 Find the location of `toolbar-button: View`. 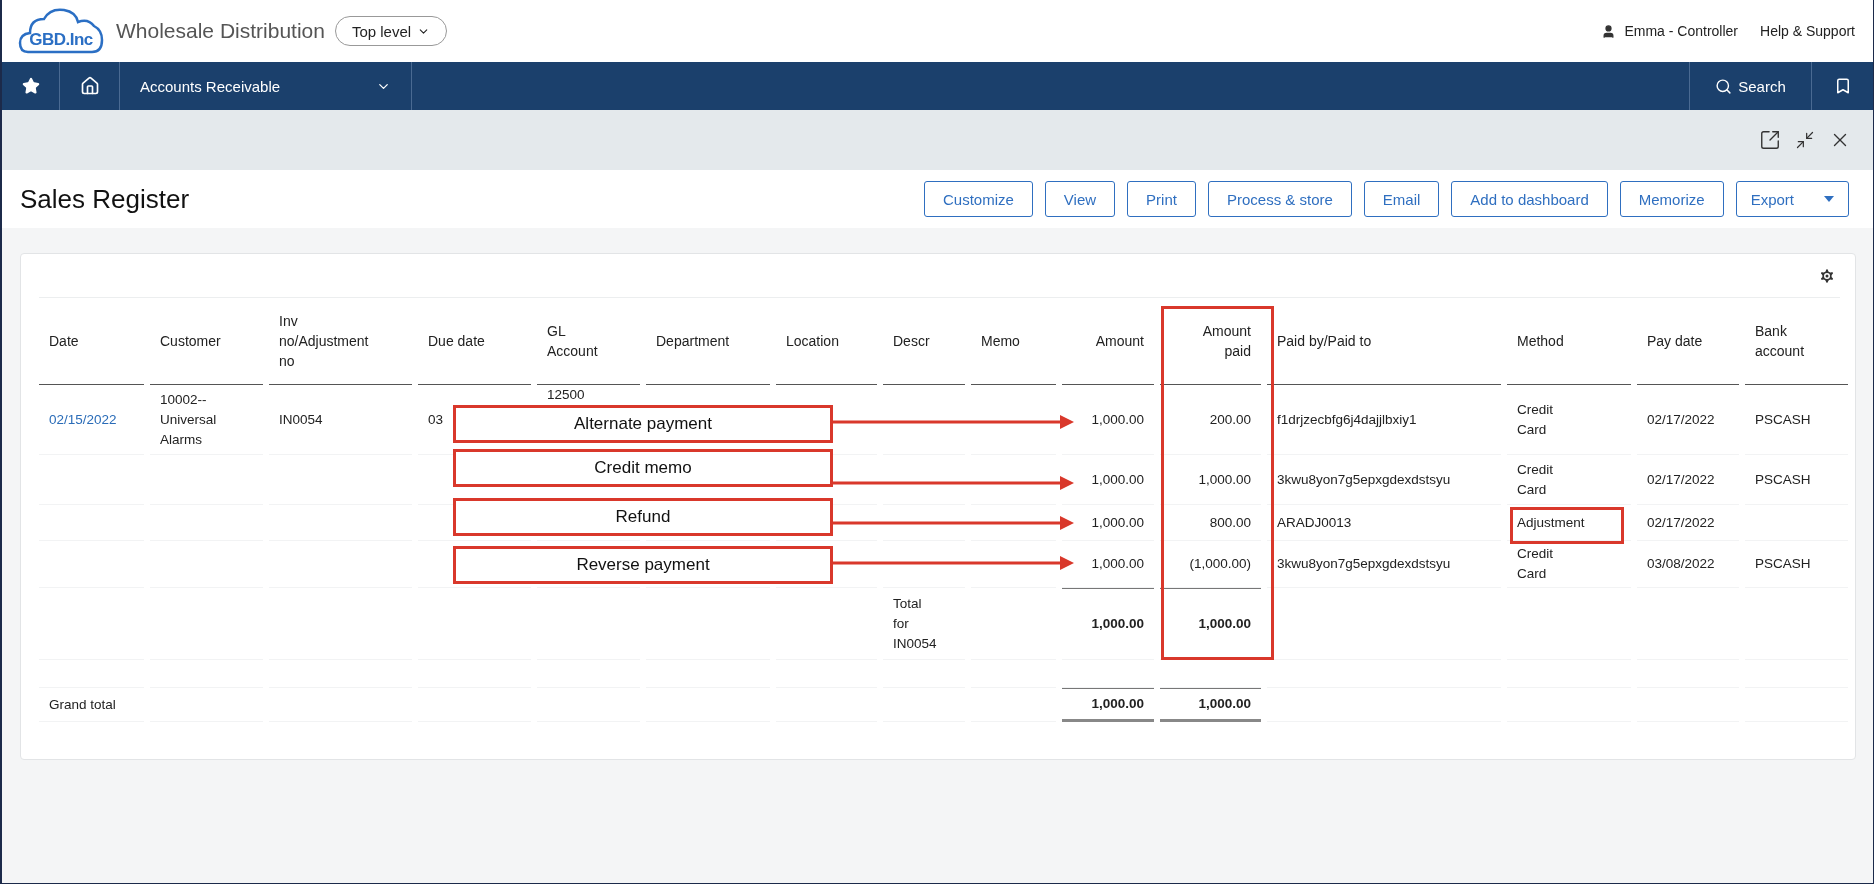

toolbar-button: View is located at coordinates (1080, 199).